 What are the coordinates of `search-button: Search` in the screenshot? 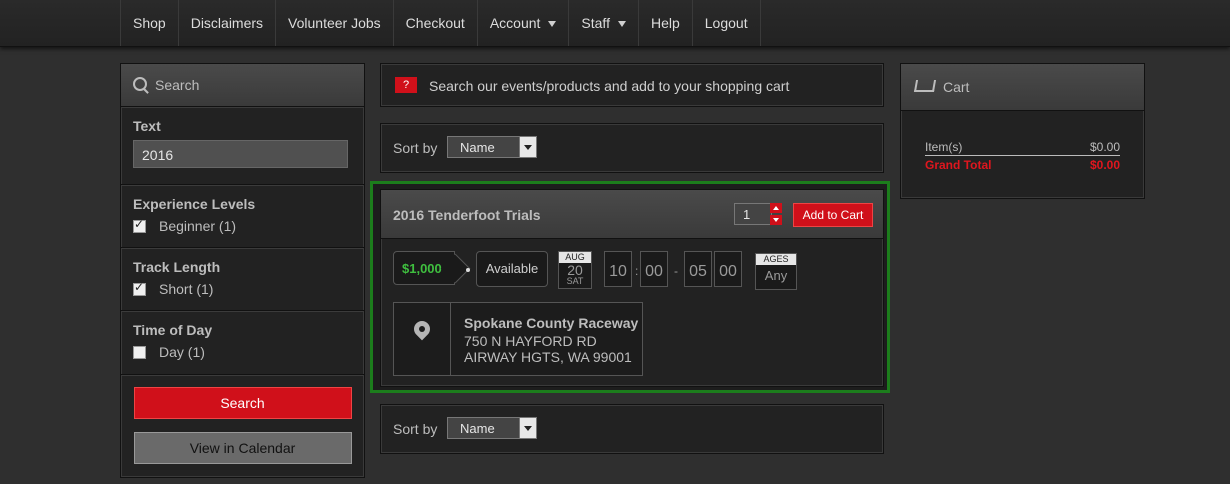 It's located at (242, 403).